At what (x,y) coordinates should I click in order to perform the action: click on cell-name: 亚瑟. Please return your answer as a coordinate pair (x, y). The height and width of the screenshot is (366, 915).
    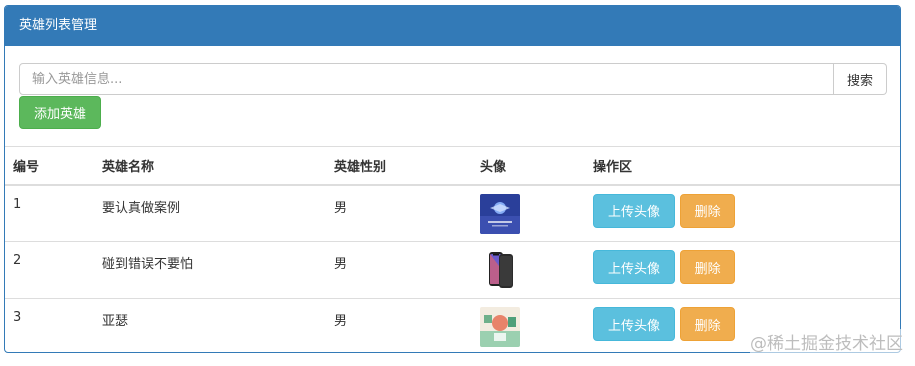
    Looking at the image, I should click on (115, 321).